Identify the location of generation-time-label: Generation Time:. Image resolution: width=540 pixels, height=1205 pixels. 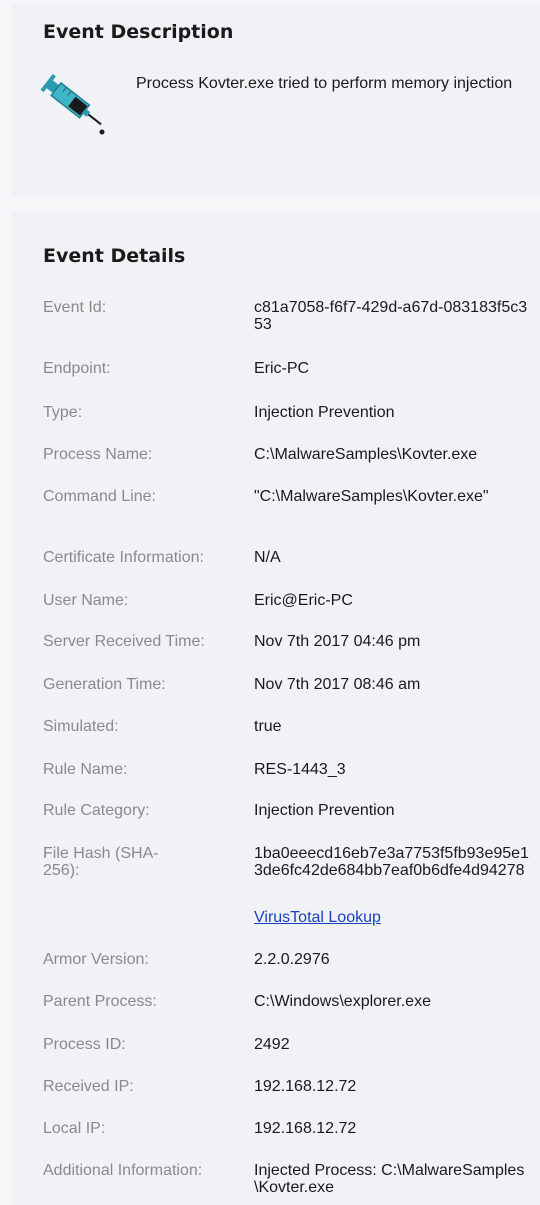
(104, 684).